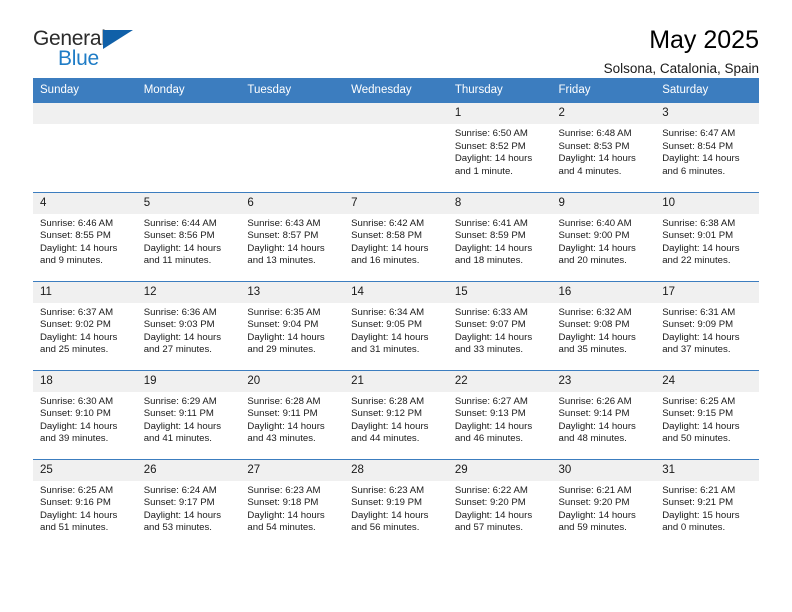 The width and height of the screenshot is (792, 612). I want to click on title-block: May 2025 Solsona, Catalonia, Spain, so click(681, 51).